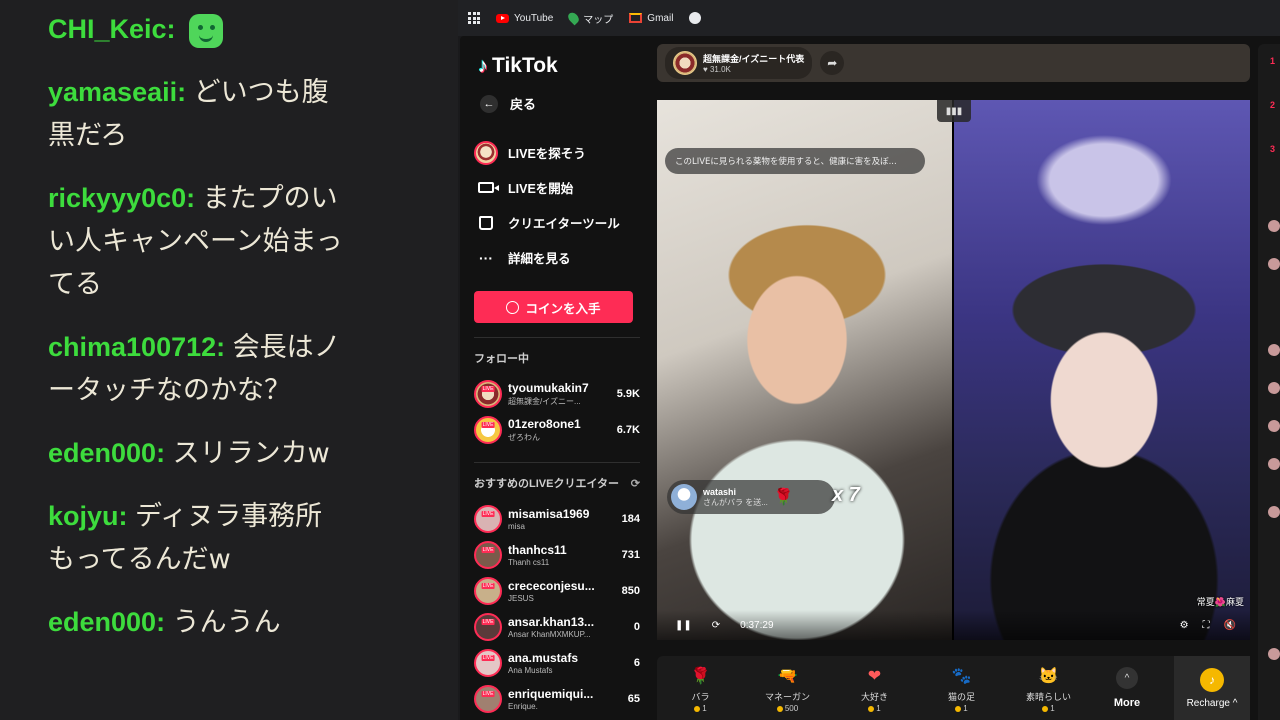 The image size is (1280, 720). What do you see at coordinates (717, 69) in the screenshot?
I see `host-likes: ♥ 31.0K` at bounding box center [717, 69].